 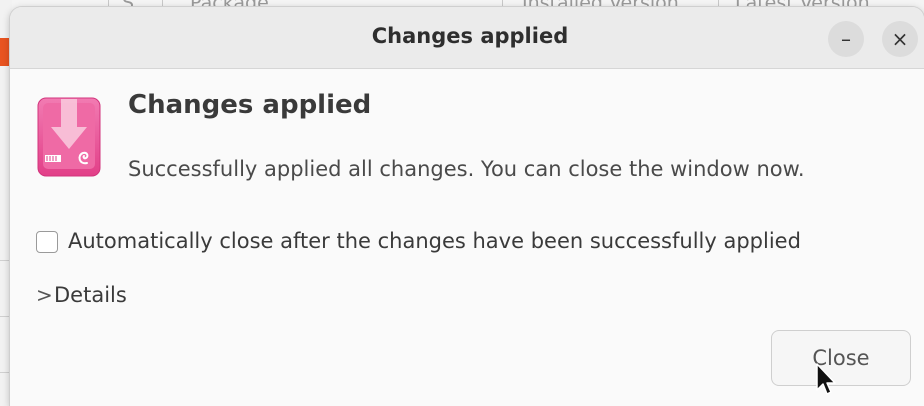 What do you see at coordinates (47, 242) in the screenshot?
I see `auto-close-checkbox` at bounding box center [47, 242].